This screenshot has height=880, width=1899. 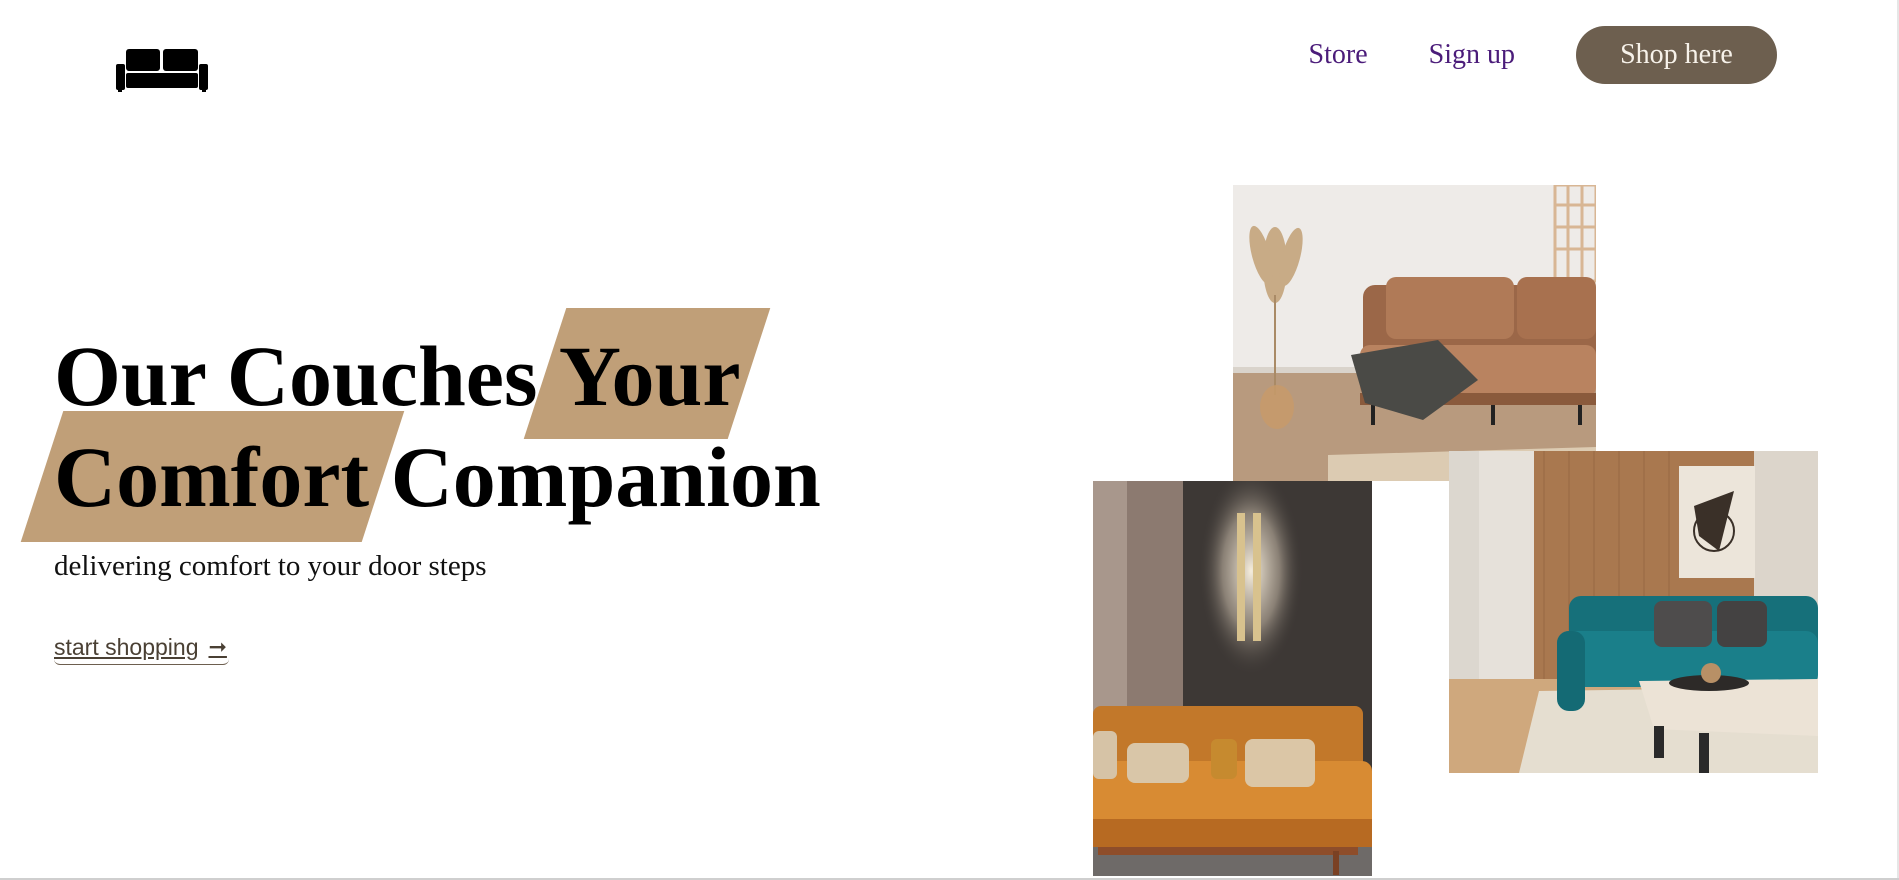 I want to click on sofa-icon, so click(x=162, y=70).